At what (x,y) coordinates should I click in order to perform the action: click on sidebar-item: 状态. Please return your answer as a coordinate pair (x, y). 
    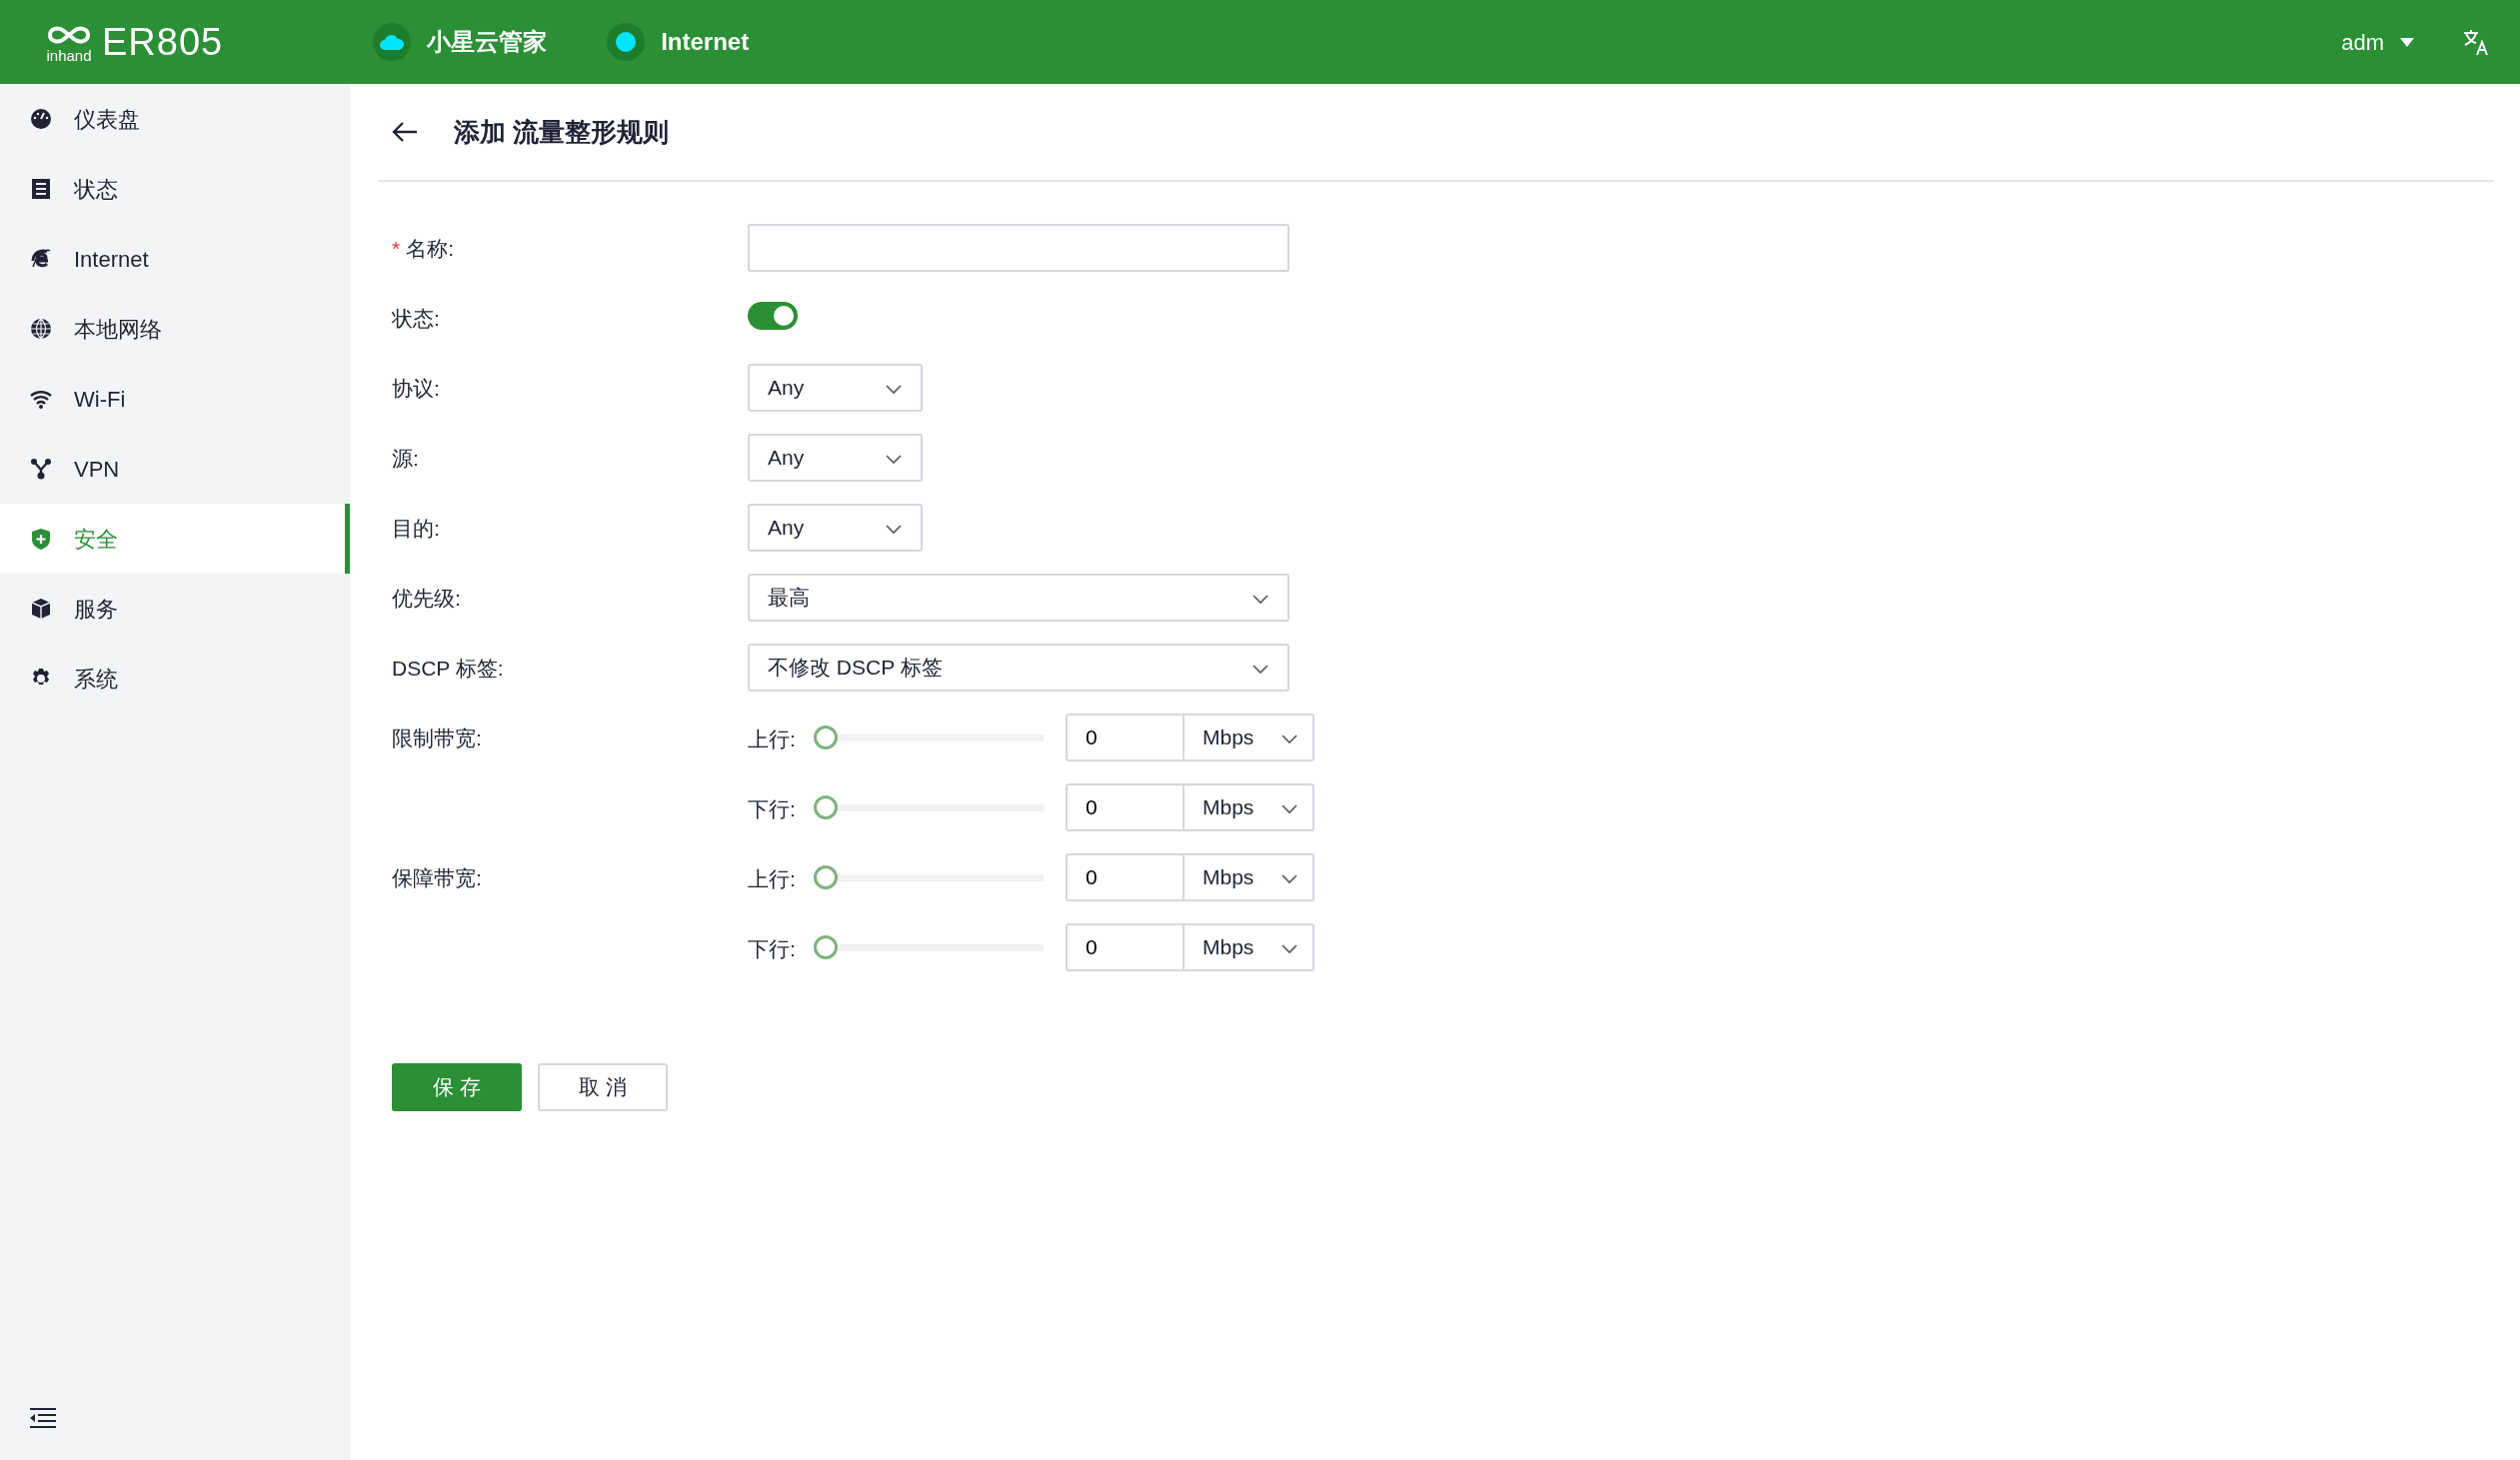
    Looking at the image, I should click on (175, 189).